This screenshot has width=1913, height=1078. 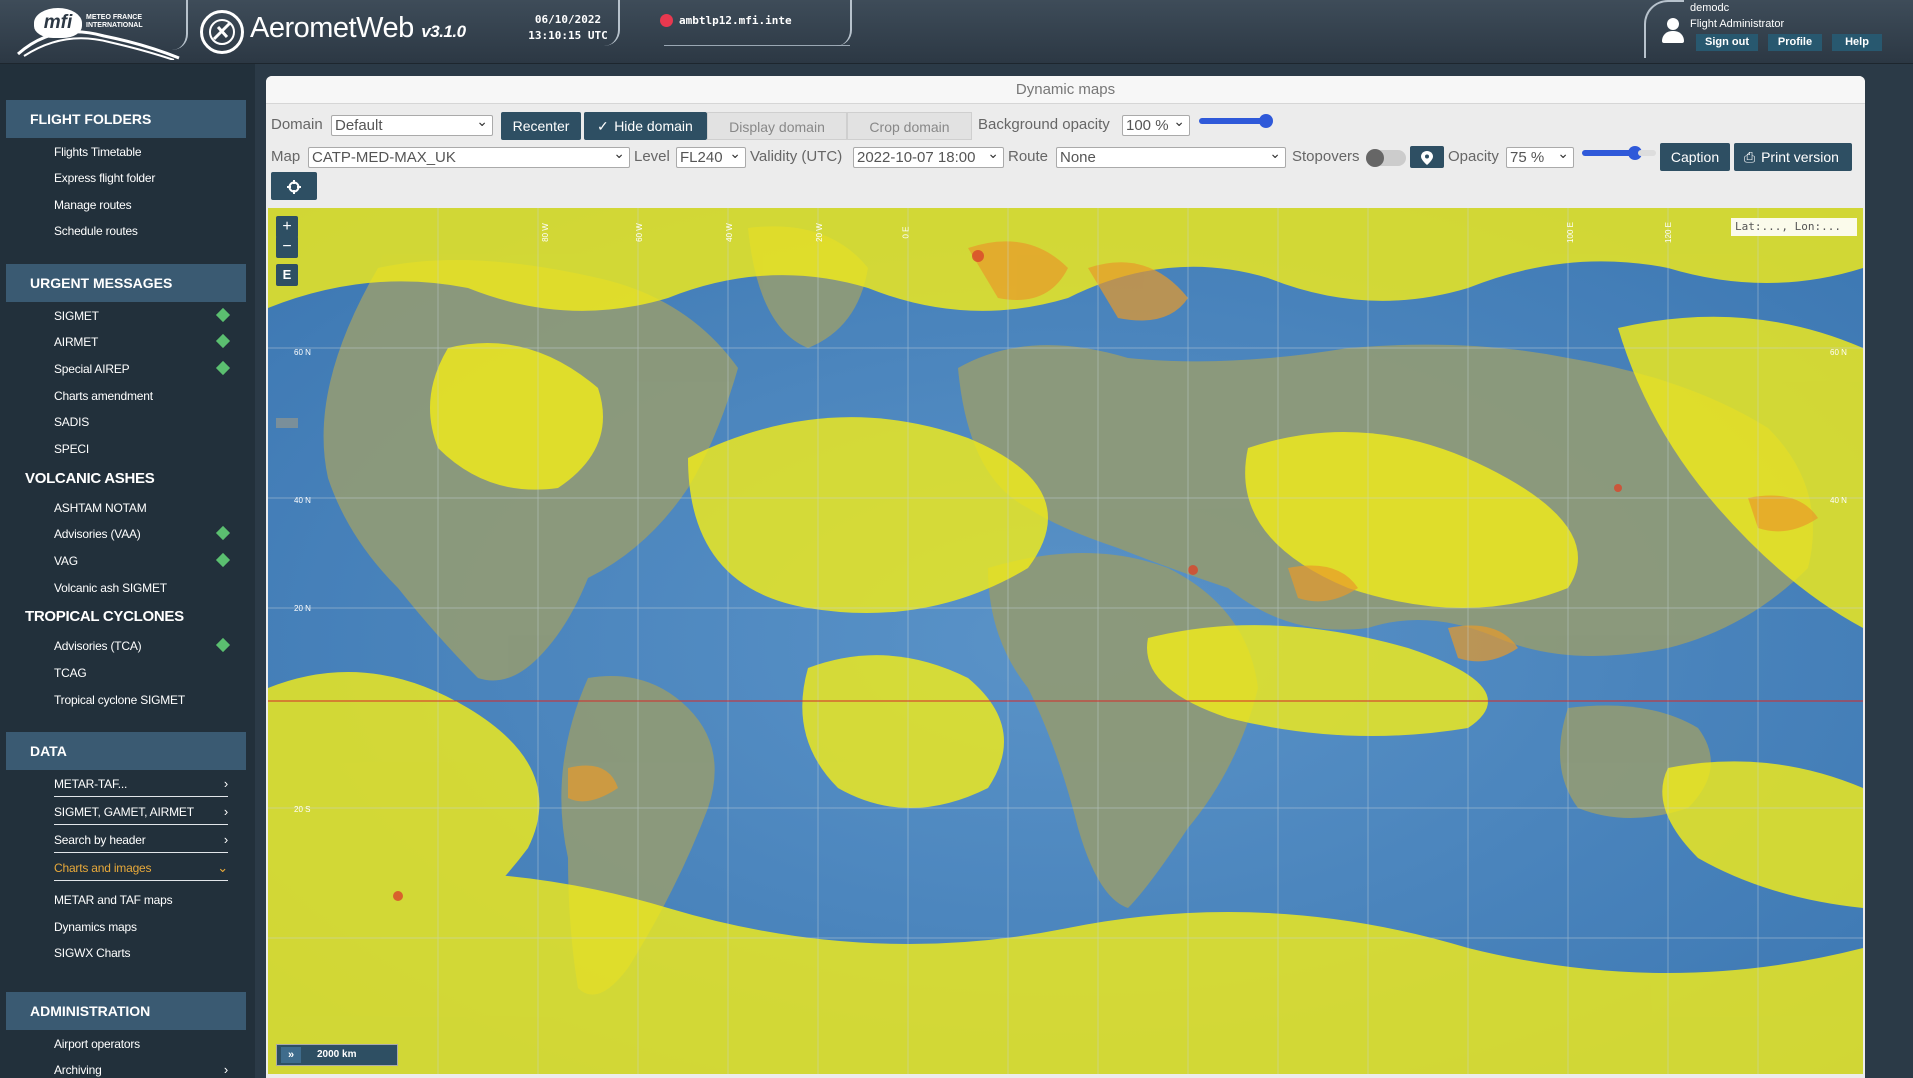 I want to click on nav-vag: VAG, so click(x=142, y=561).